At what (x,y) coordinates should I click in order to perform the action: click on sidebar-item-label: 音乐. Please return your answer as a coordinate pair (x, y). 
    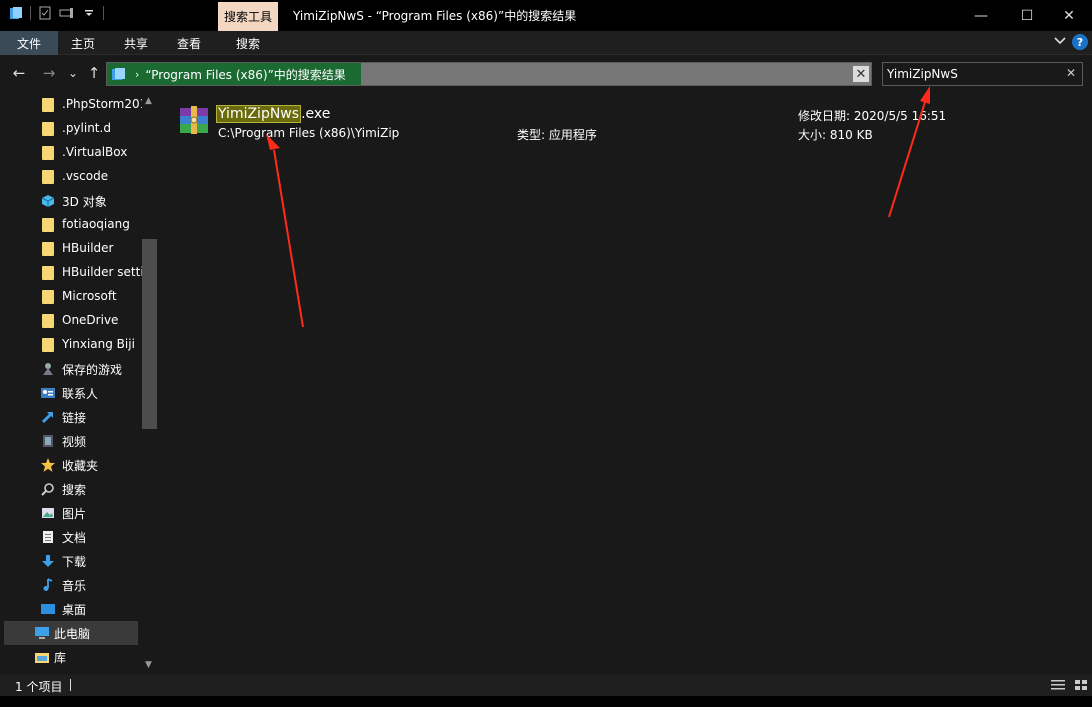
    Looking at the image, I should click on (74, 586).